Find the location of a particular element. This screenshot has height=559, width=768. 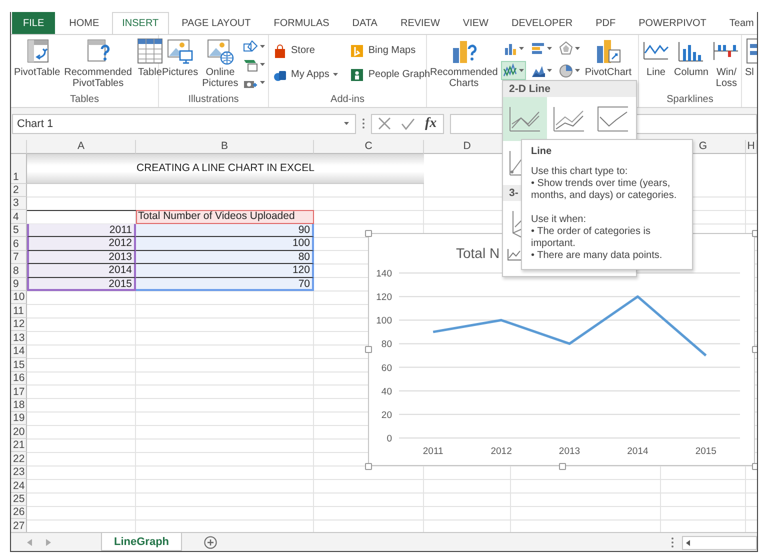

x-tick-label: 2014 is located at coordinates (637, 451).